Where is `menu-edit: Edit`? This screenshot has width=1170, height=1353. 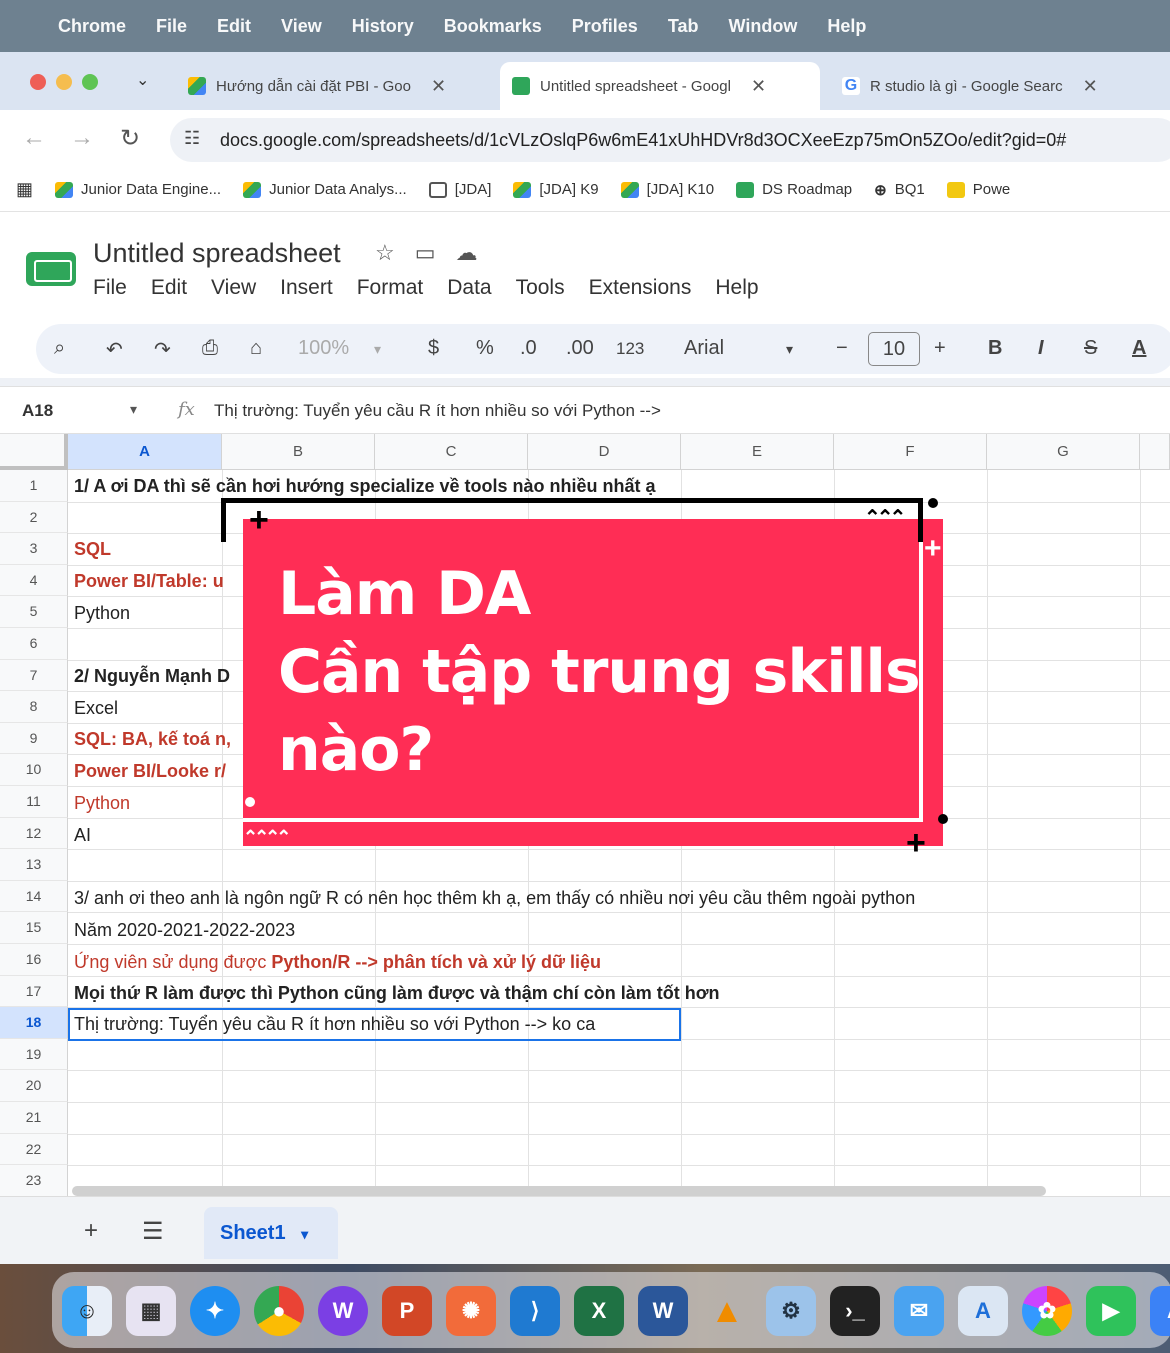 menu-edit: Edit is located at coordinates (169, 288).